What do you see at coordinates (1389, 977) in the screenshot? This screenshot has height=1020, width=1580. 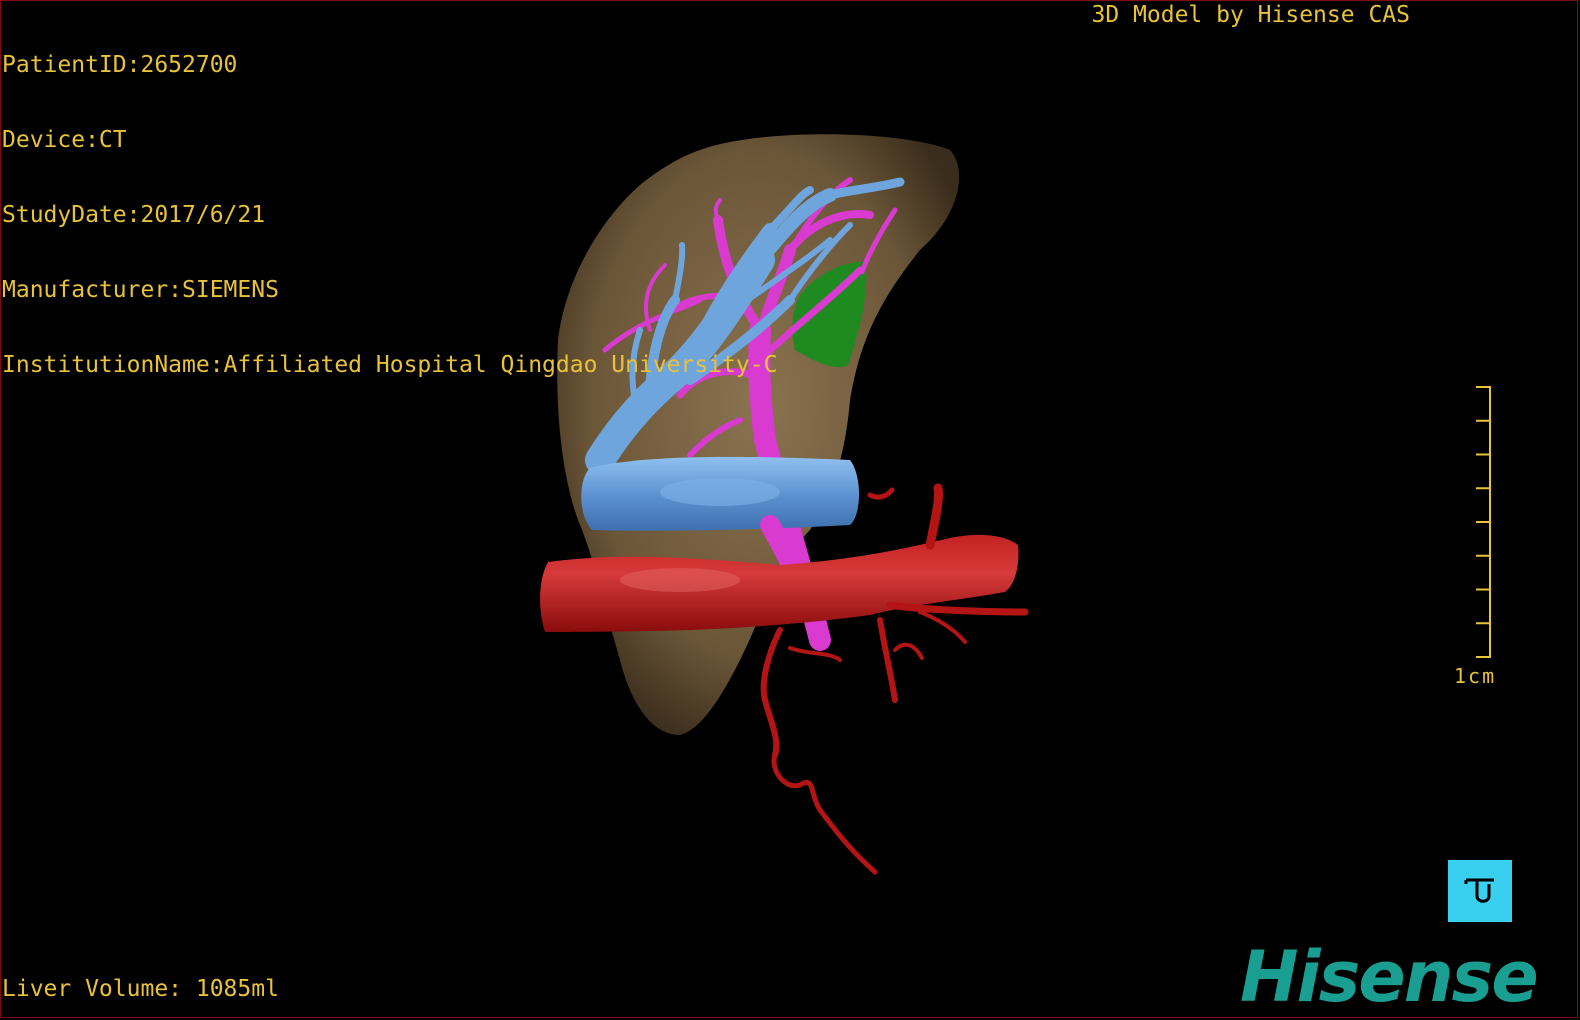 I see `hisense-logo: Hisense` at bounding box center [1389, 977].